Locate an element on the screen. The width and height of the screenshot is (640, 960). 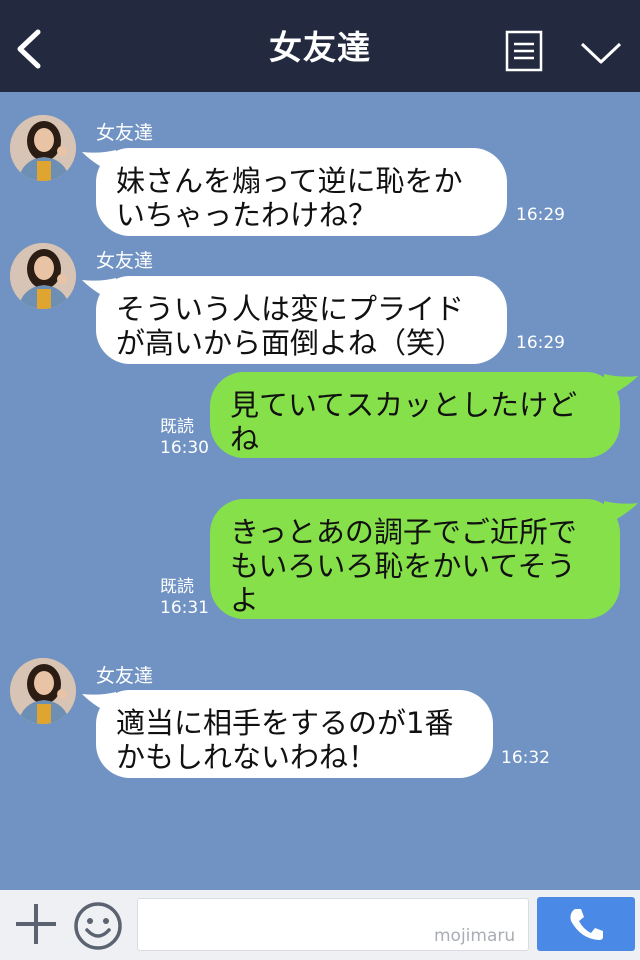
message-line: いちゃったわけね？ is located at coordinates (247, 215).